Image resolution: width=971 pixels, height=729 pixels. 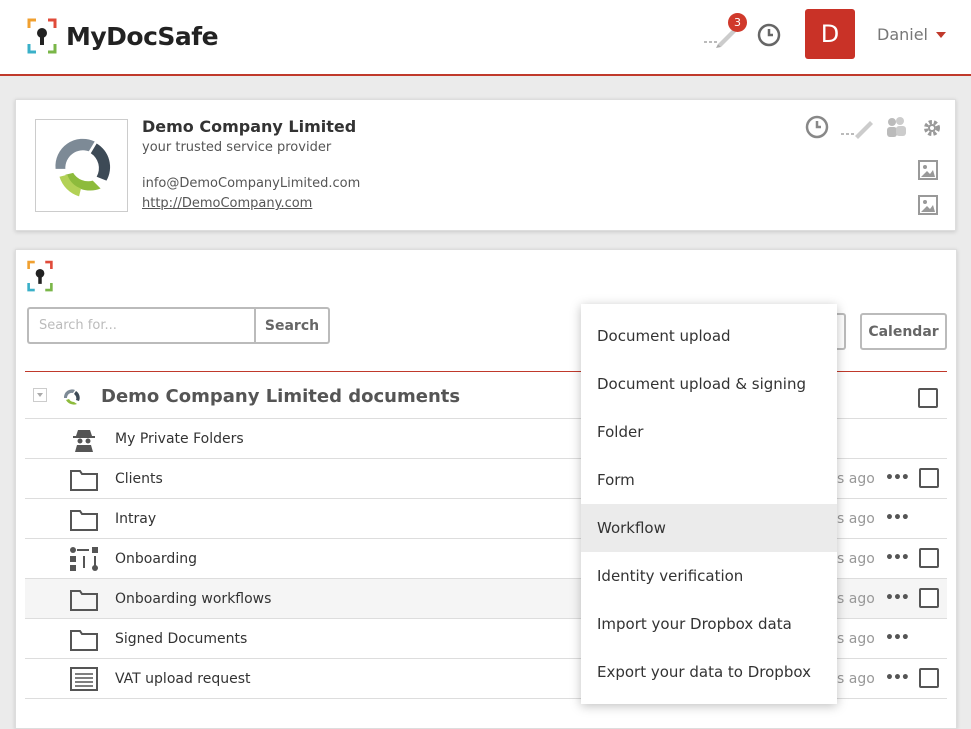 I want to click on menu-item-import-dropbox: Import your Dropbox data, so click(x=709, y=624).